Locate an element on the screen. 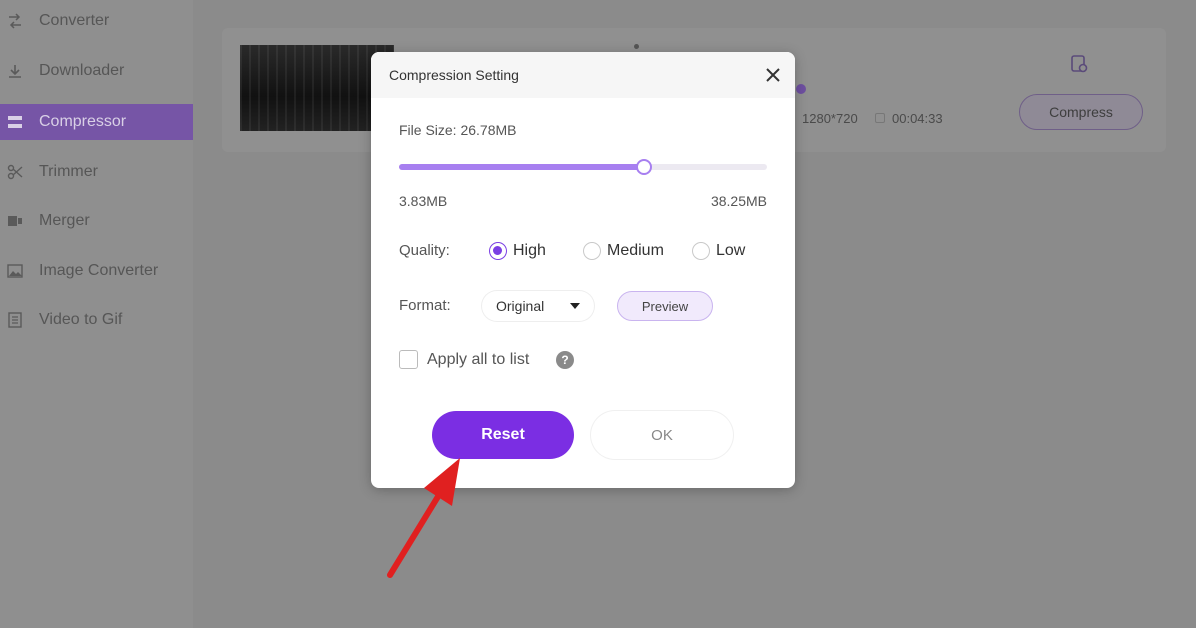  slider-fill is located at coordinates (522, 167).